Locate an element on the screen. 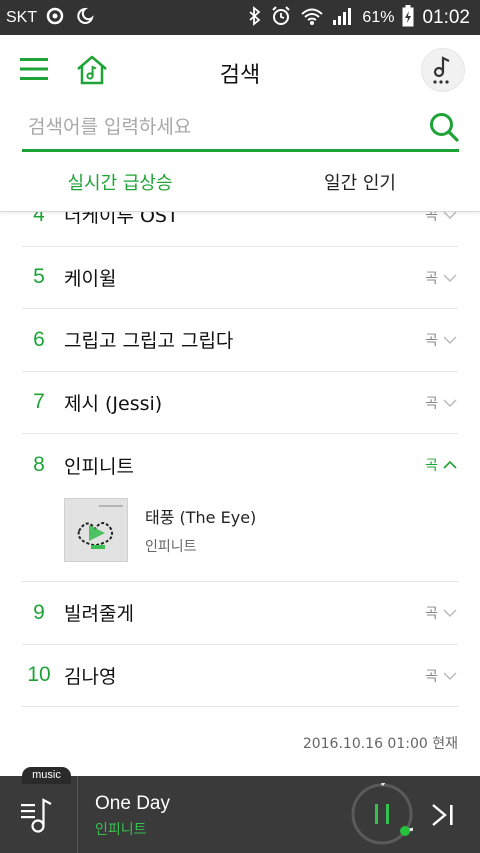 This screenshot has width=480, height=853. clock: 01:02 is located at coordinates (446, 17).